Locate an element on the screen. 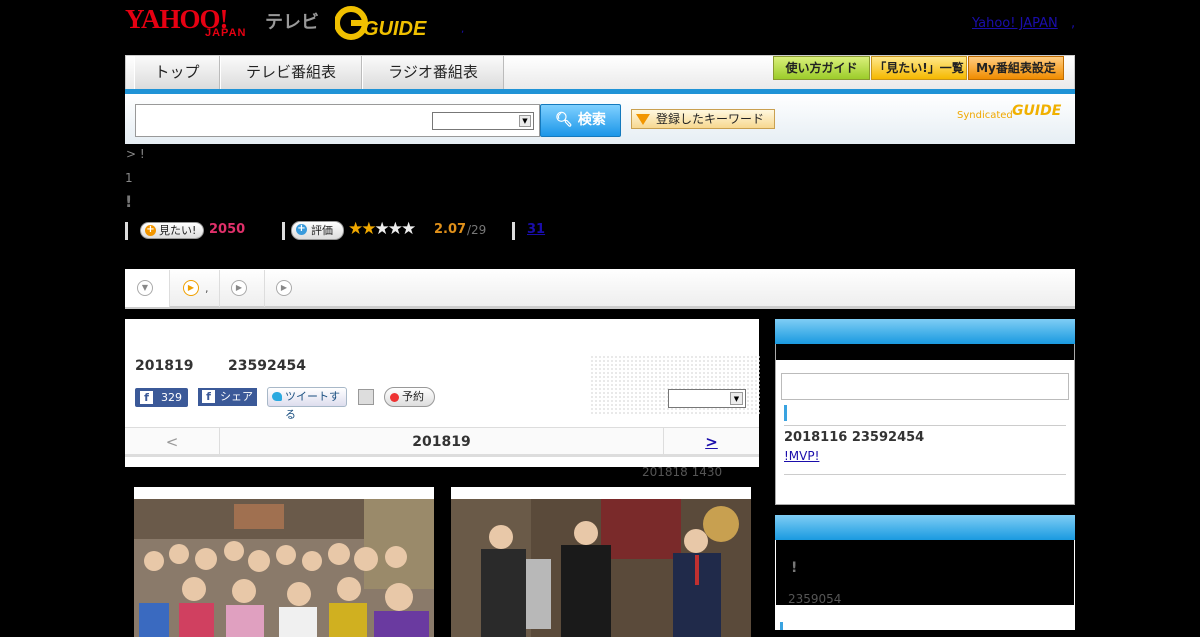  search-category-select: ▼ is located at coordinates (483, 121).